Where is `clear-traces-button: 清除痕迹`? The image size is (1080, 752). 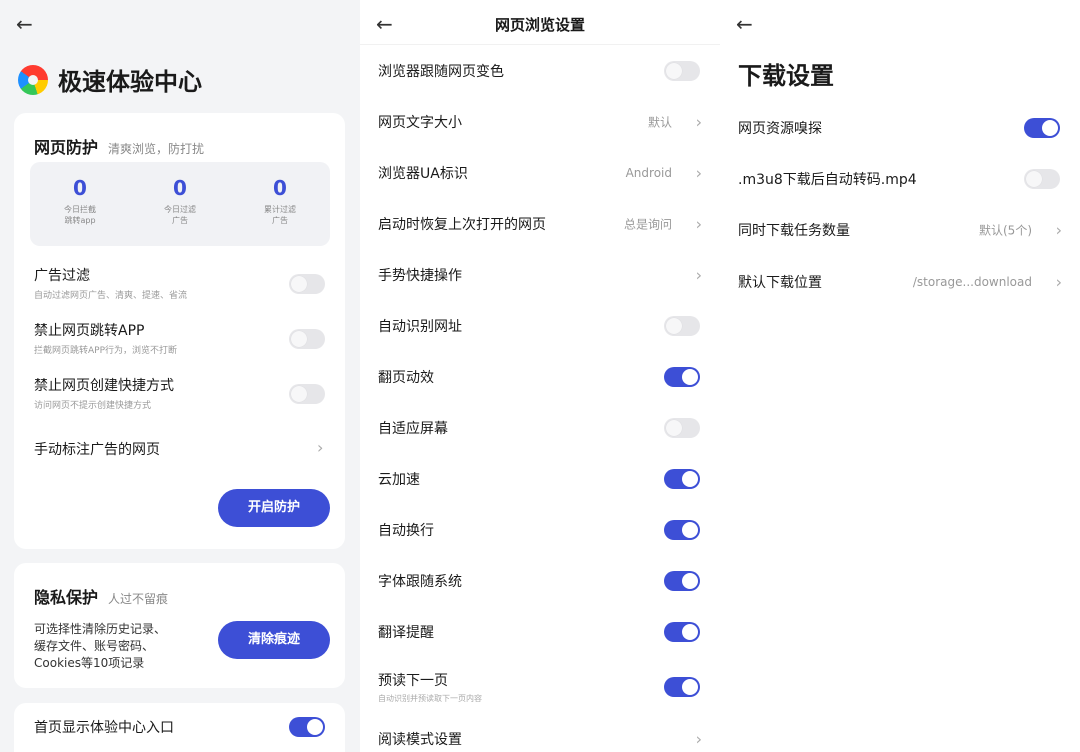
clear-traces-button: 清除痕迹 is located at coordinates (274, 640).